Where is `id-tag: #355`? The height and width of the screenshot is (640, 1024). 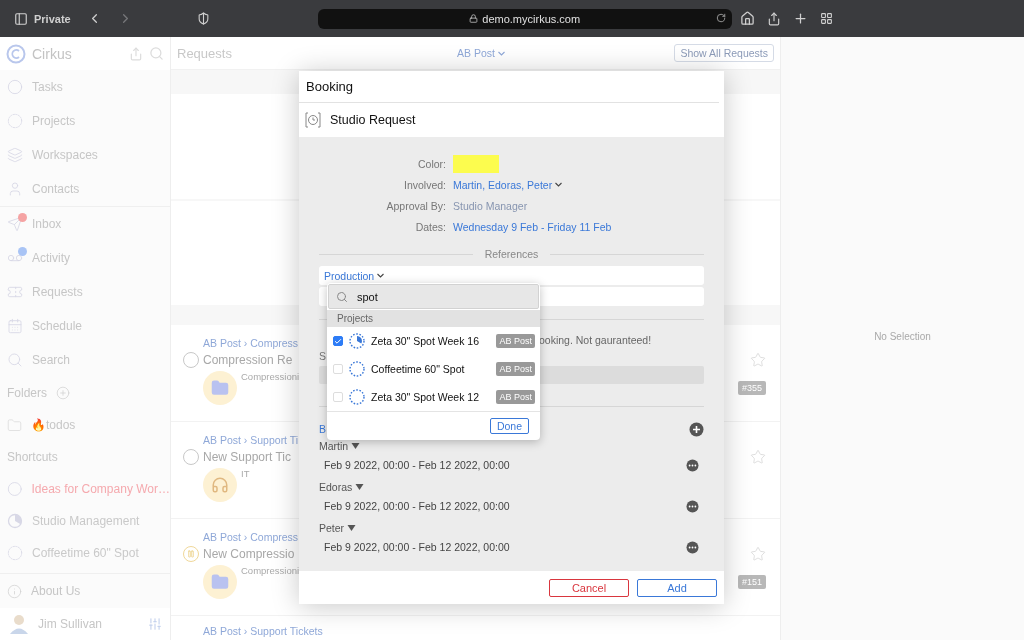
id-tag: #355 is located at coordinates (751, 388).